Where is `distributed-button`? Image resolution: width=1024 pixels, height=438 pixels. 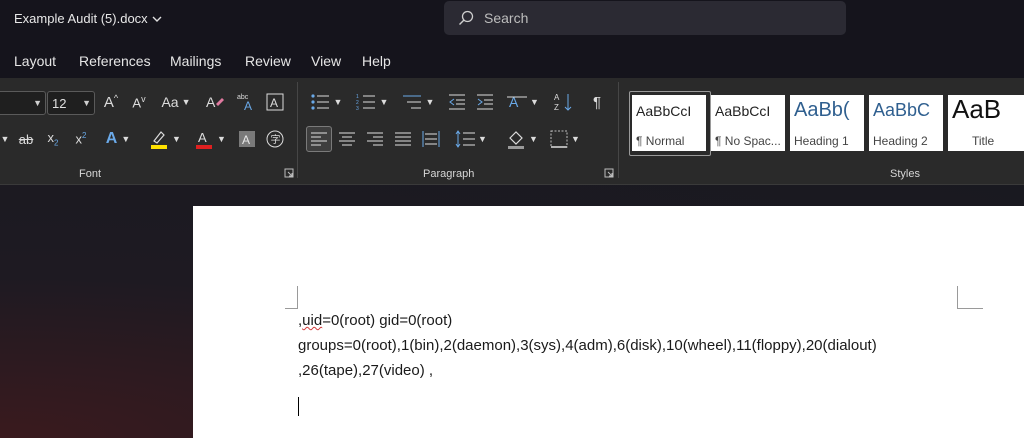 distributed-button is located at coordinates (431, 139).